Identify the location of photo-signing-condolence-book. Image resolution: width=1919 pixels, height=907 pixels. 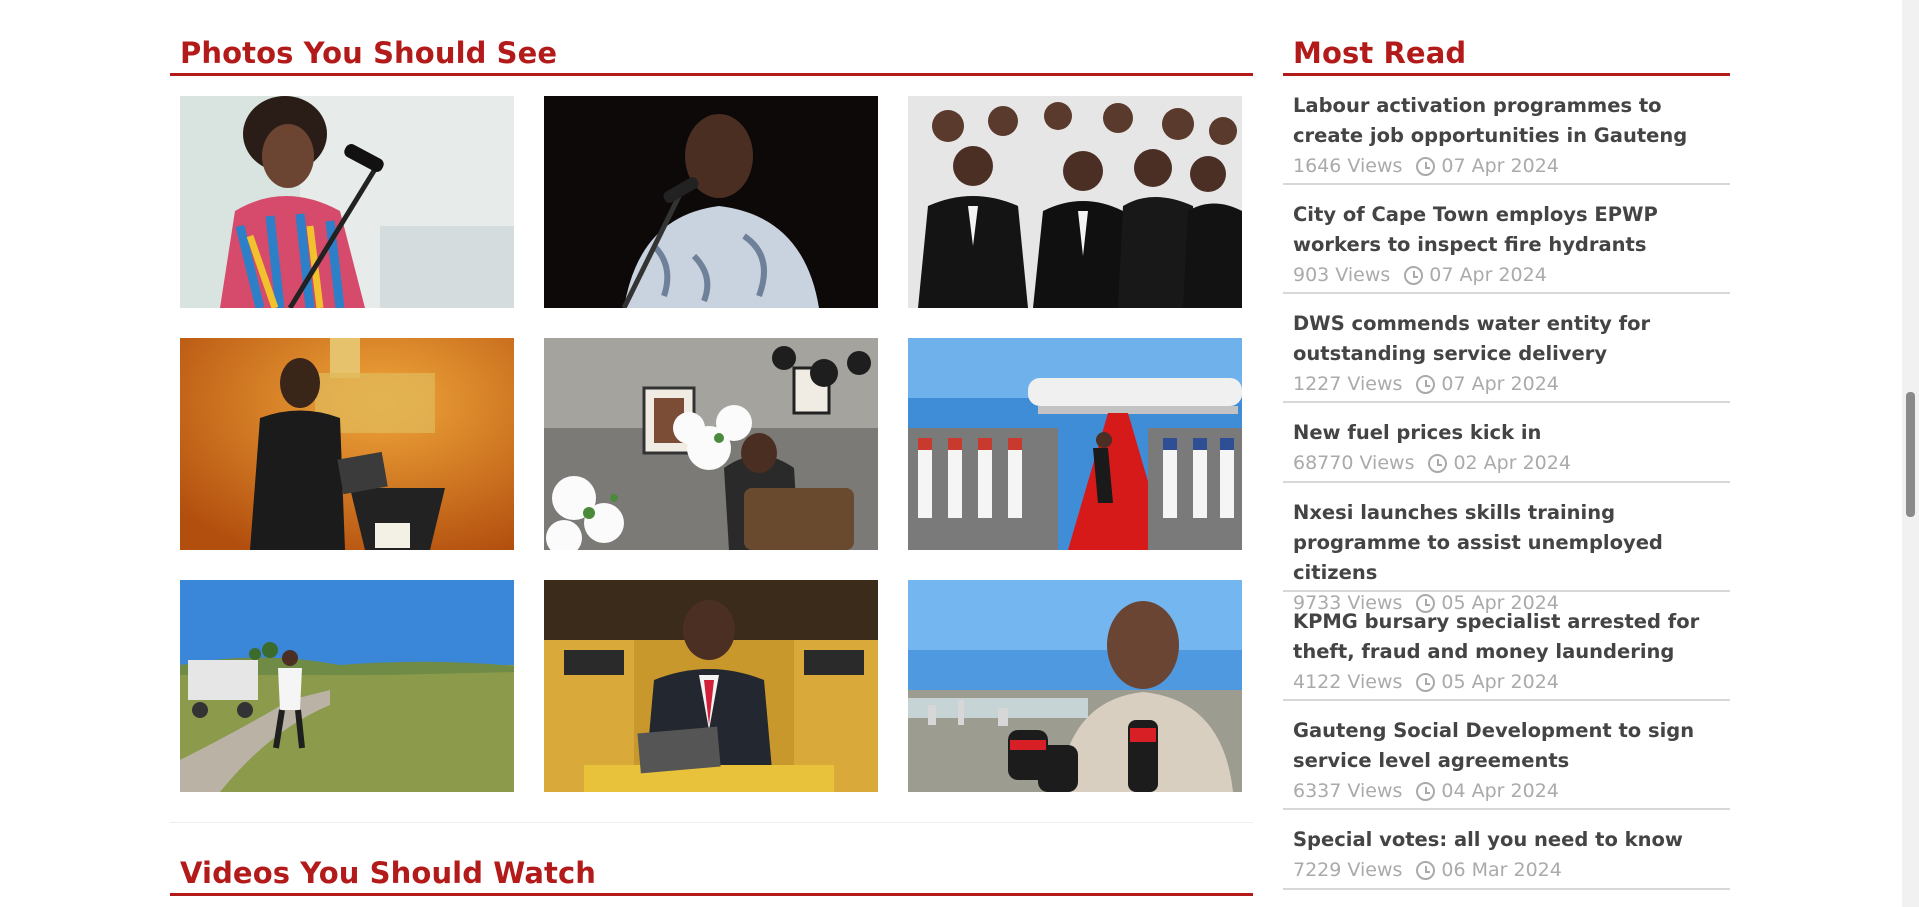
(711, 444).